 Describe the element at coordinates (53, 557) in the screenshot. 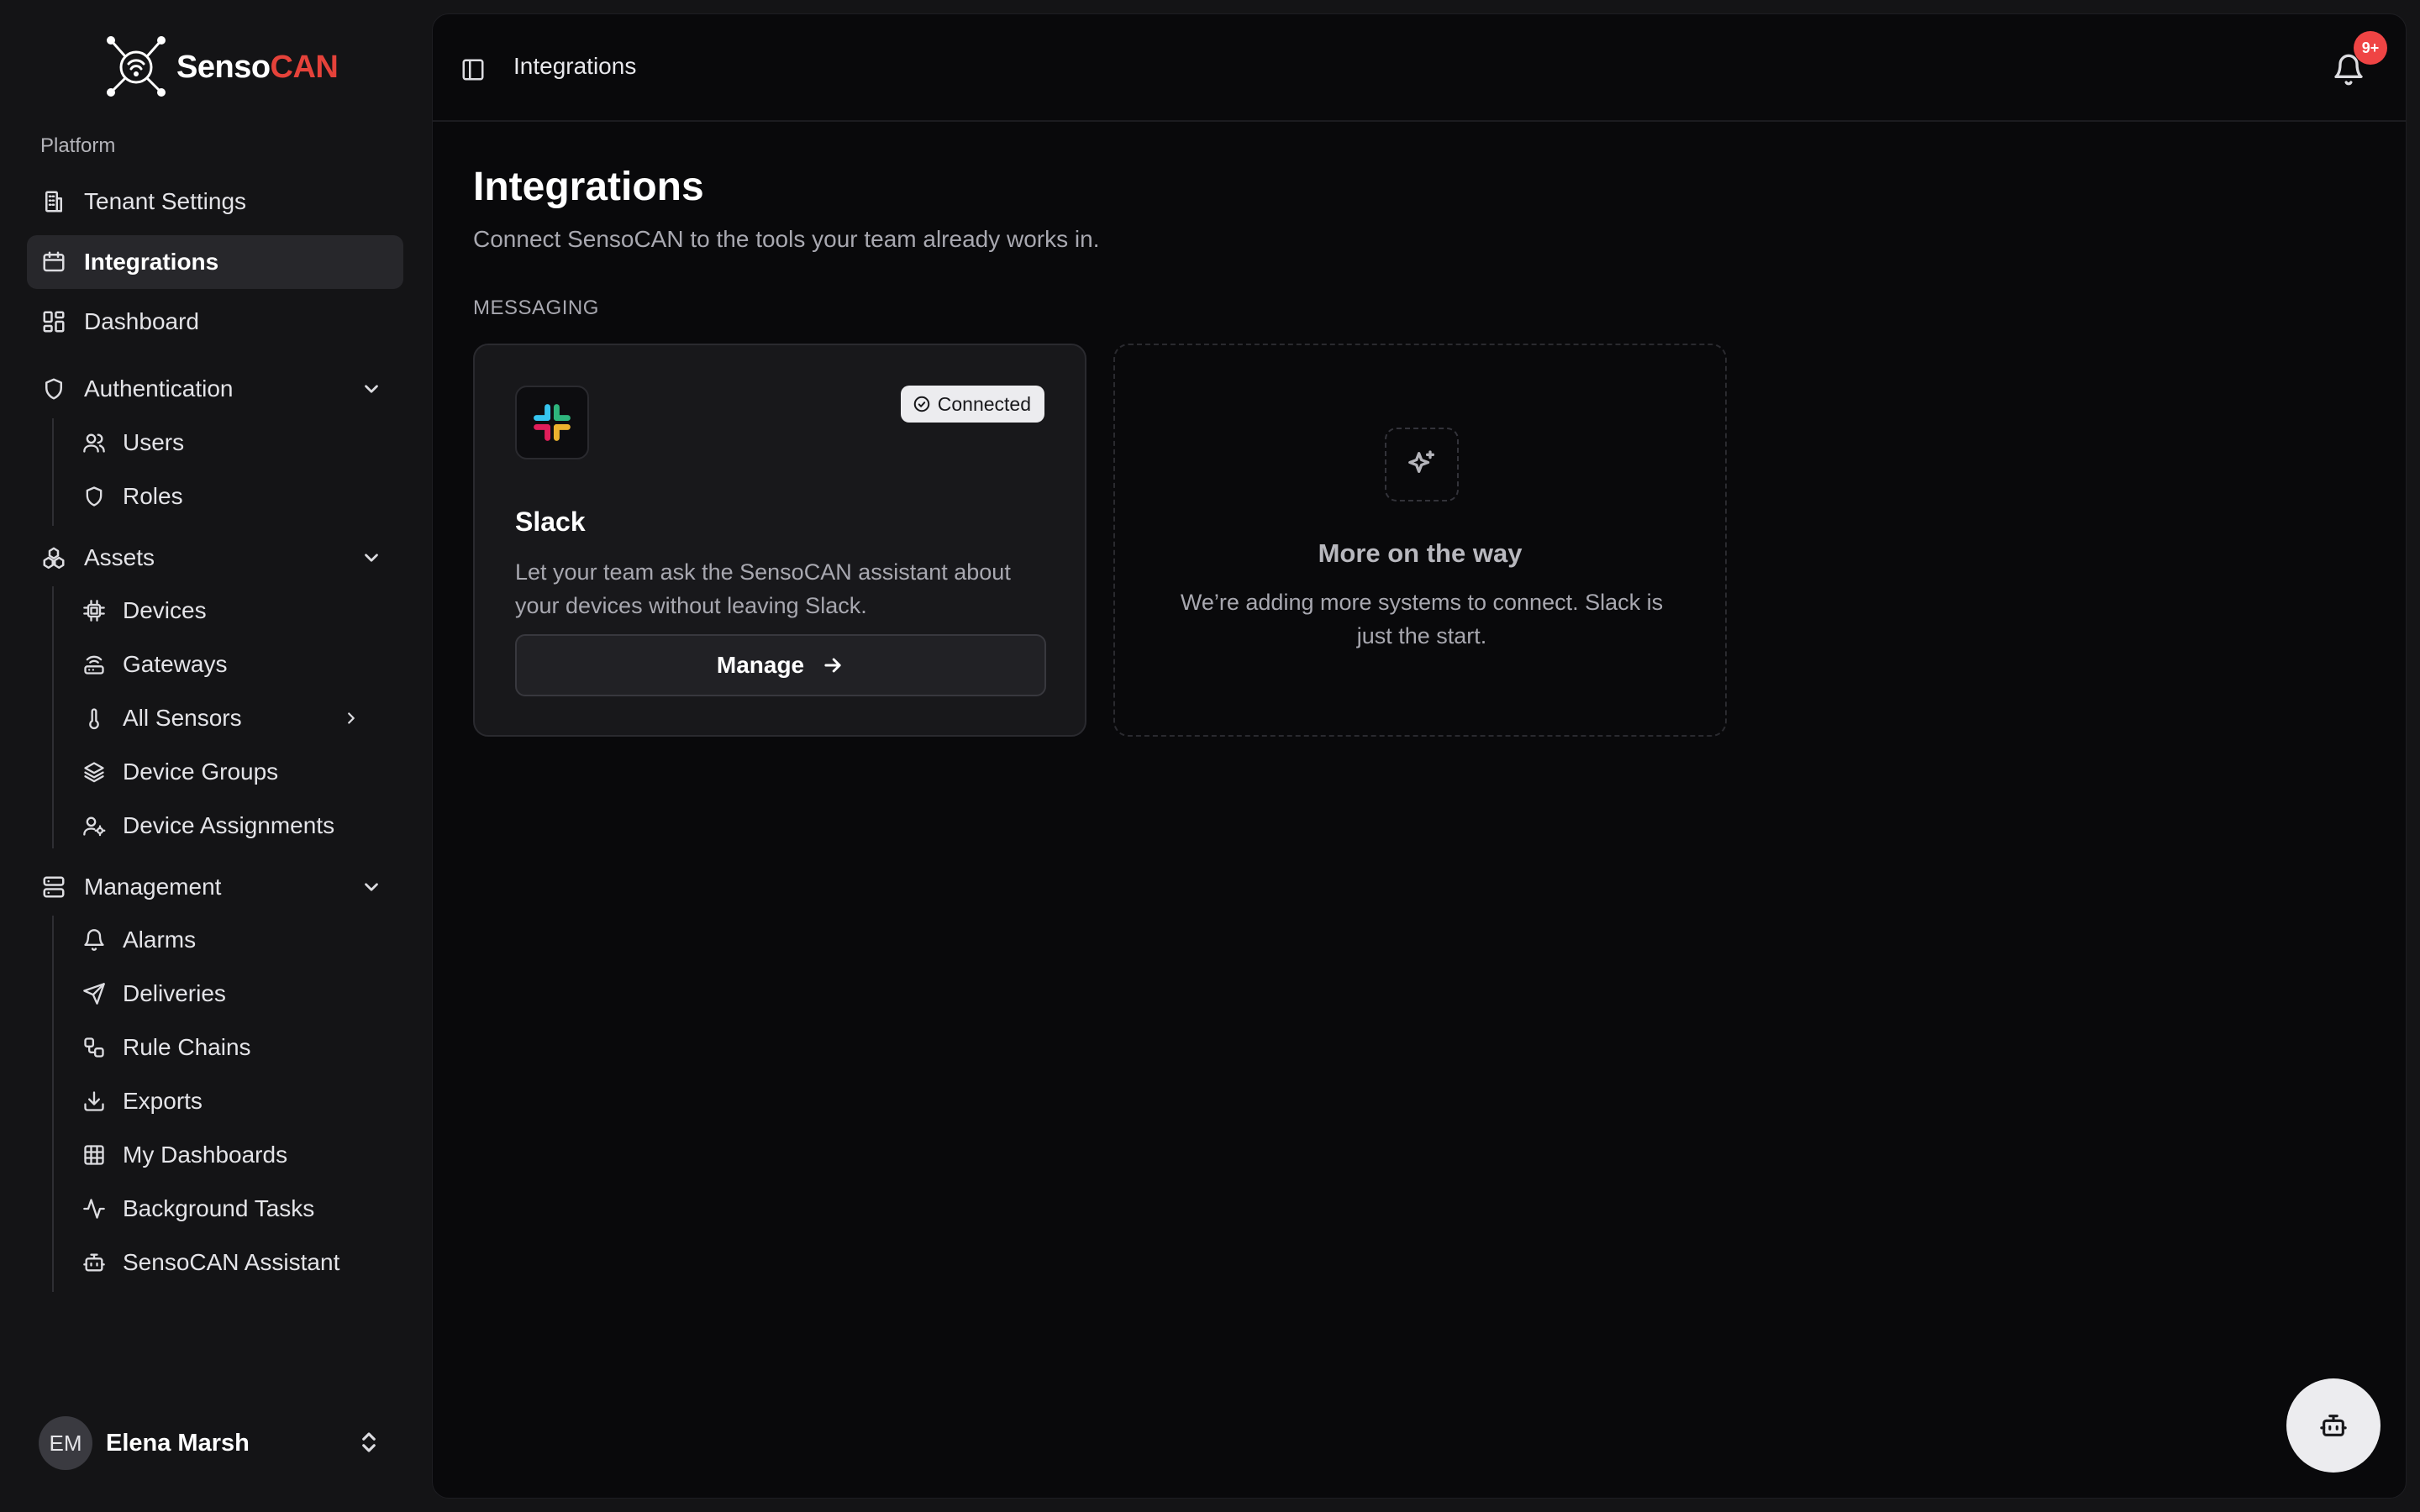

I see `boxes-icon` at that location.